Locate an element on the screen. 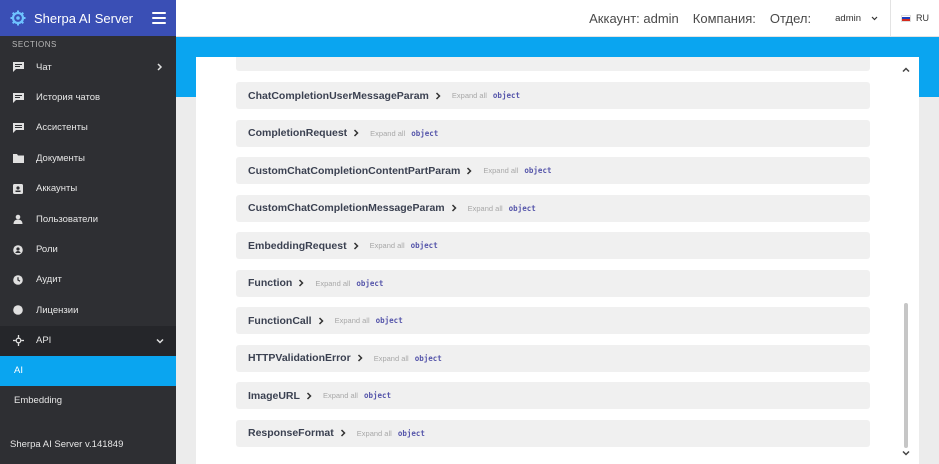 This screenshot has height=464, width=939. user-dropdown: admin is located at coordinates (856, 18).